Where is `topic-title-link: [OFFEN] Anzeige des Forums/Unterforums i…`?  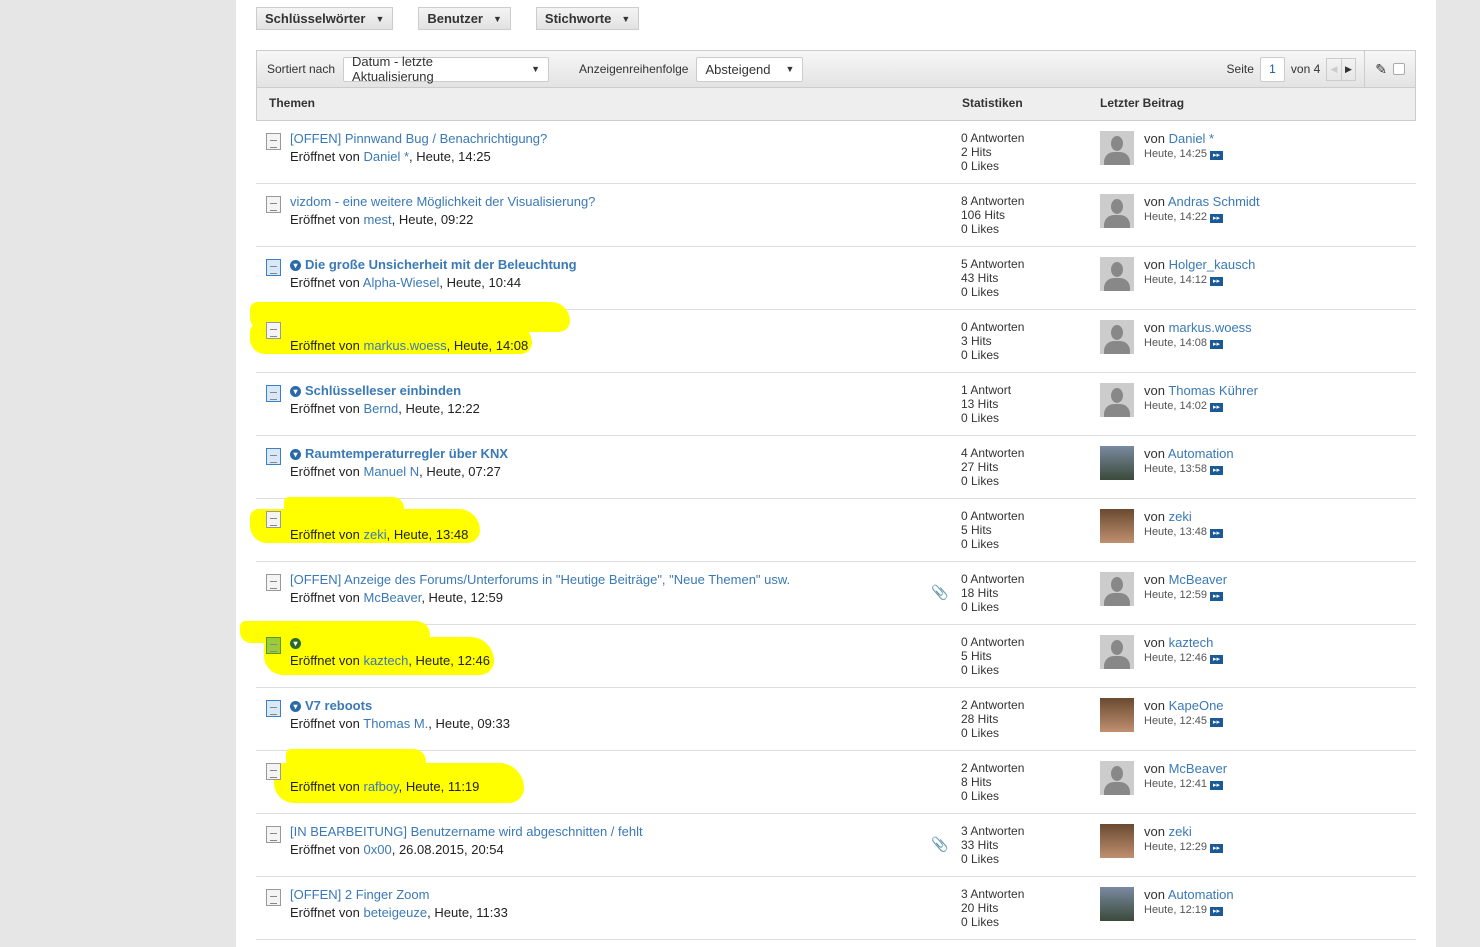
topic-title-link: [OFFEN] Anzeige des Forums/Unterforums i… is located at coordinates (540, 579).